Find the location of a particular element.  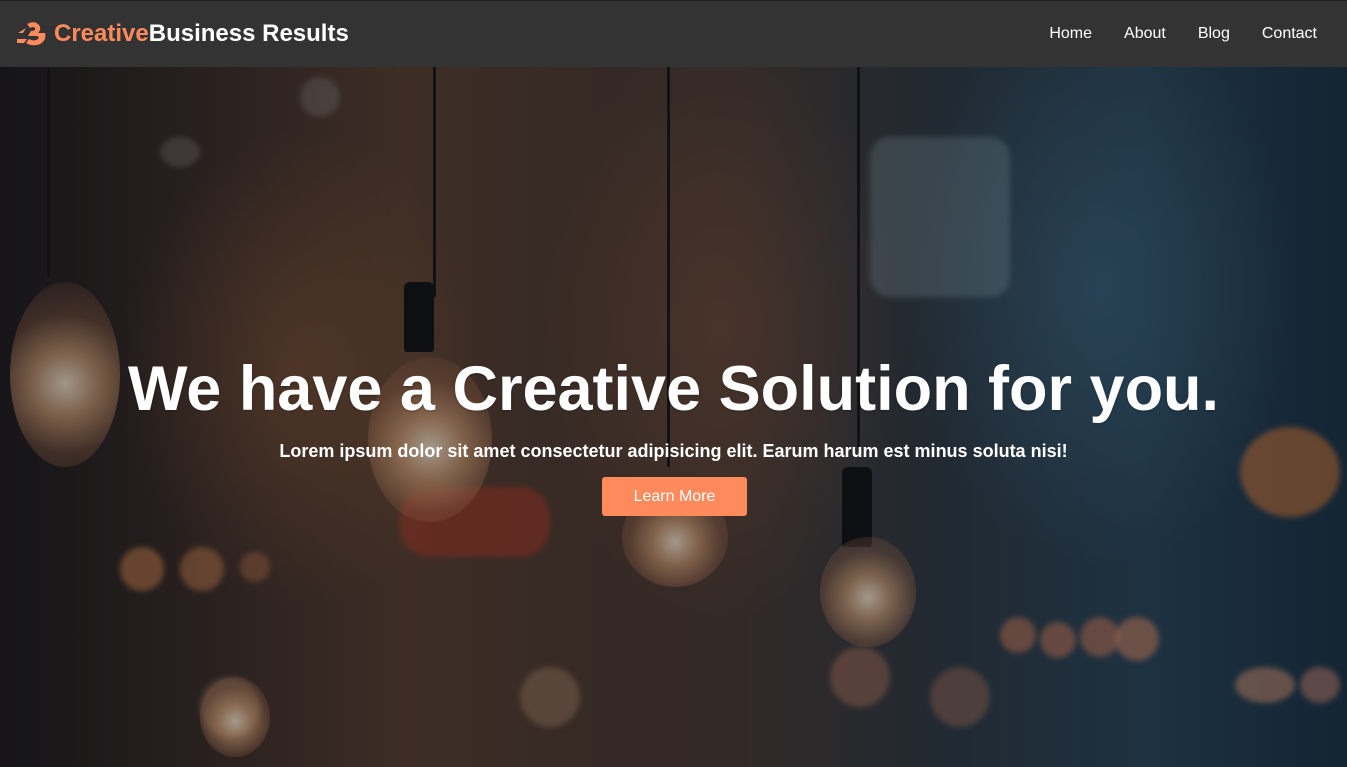

brand-name-rest: Business Results is located at coordinates (248, 33).